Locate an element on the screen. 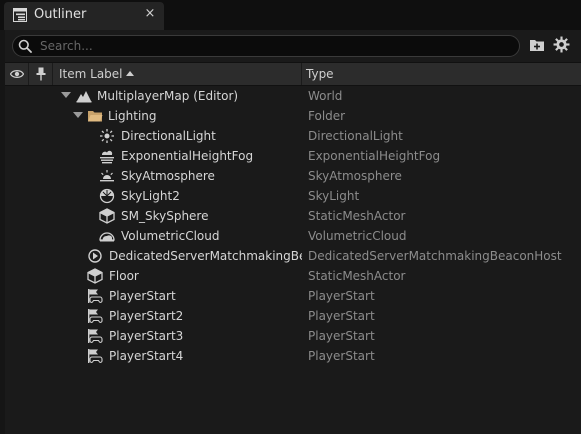 The height and width of the screenshot is (434, 581). tree-row: SM_SkySphere StaticMeshActor is located at coordinates (293, 216).